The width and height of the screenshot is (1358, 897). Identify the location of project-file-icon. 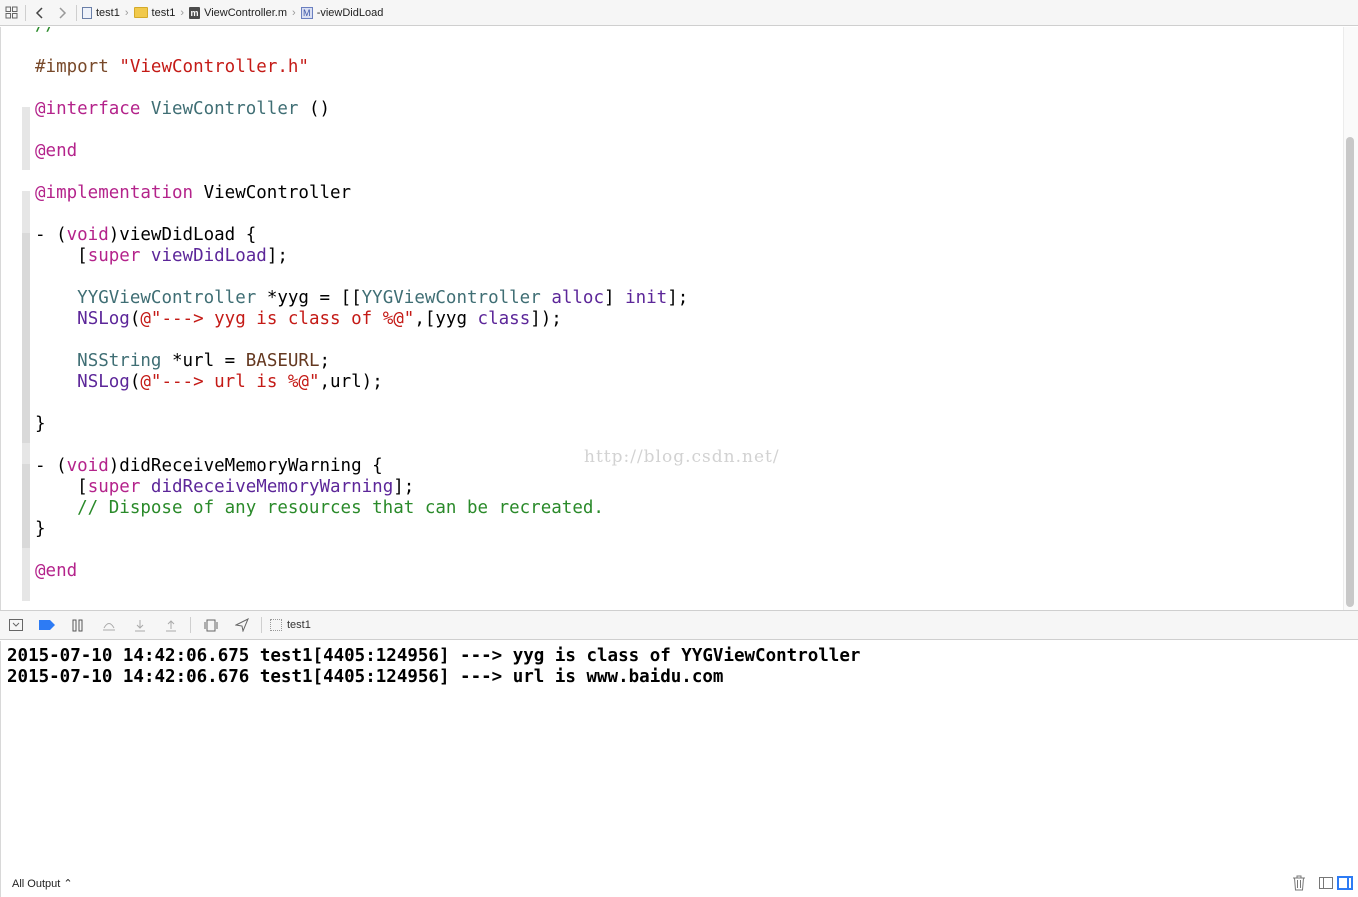
(87, 12).